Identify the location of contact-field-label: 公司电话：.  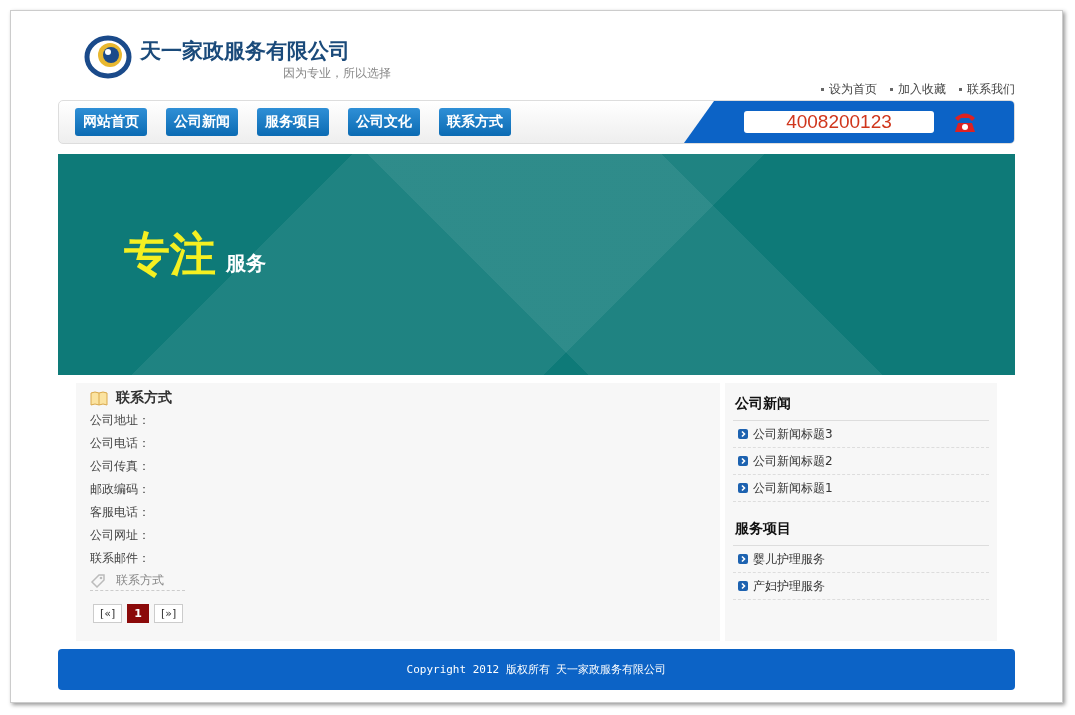
(120, 443).